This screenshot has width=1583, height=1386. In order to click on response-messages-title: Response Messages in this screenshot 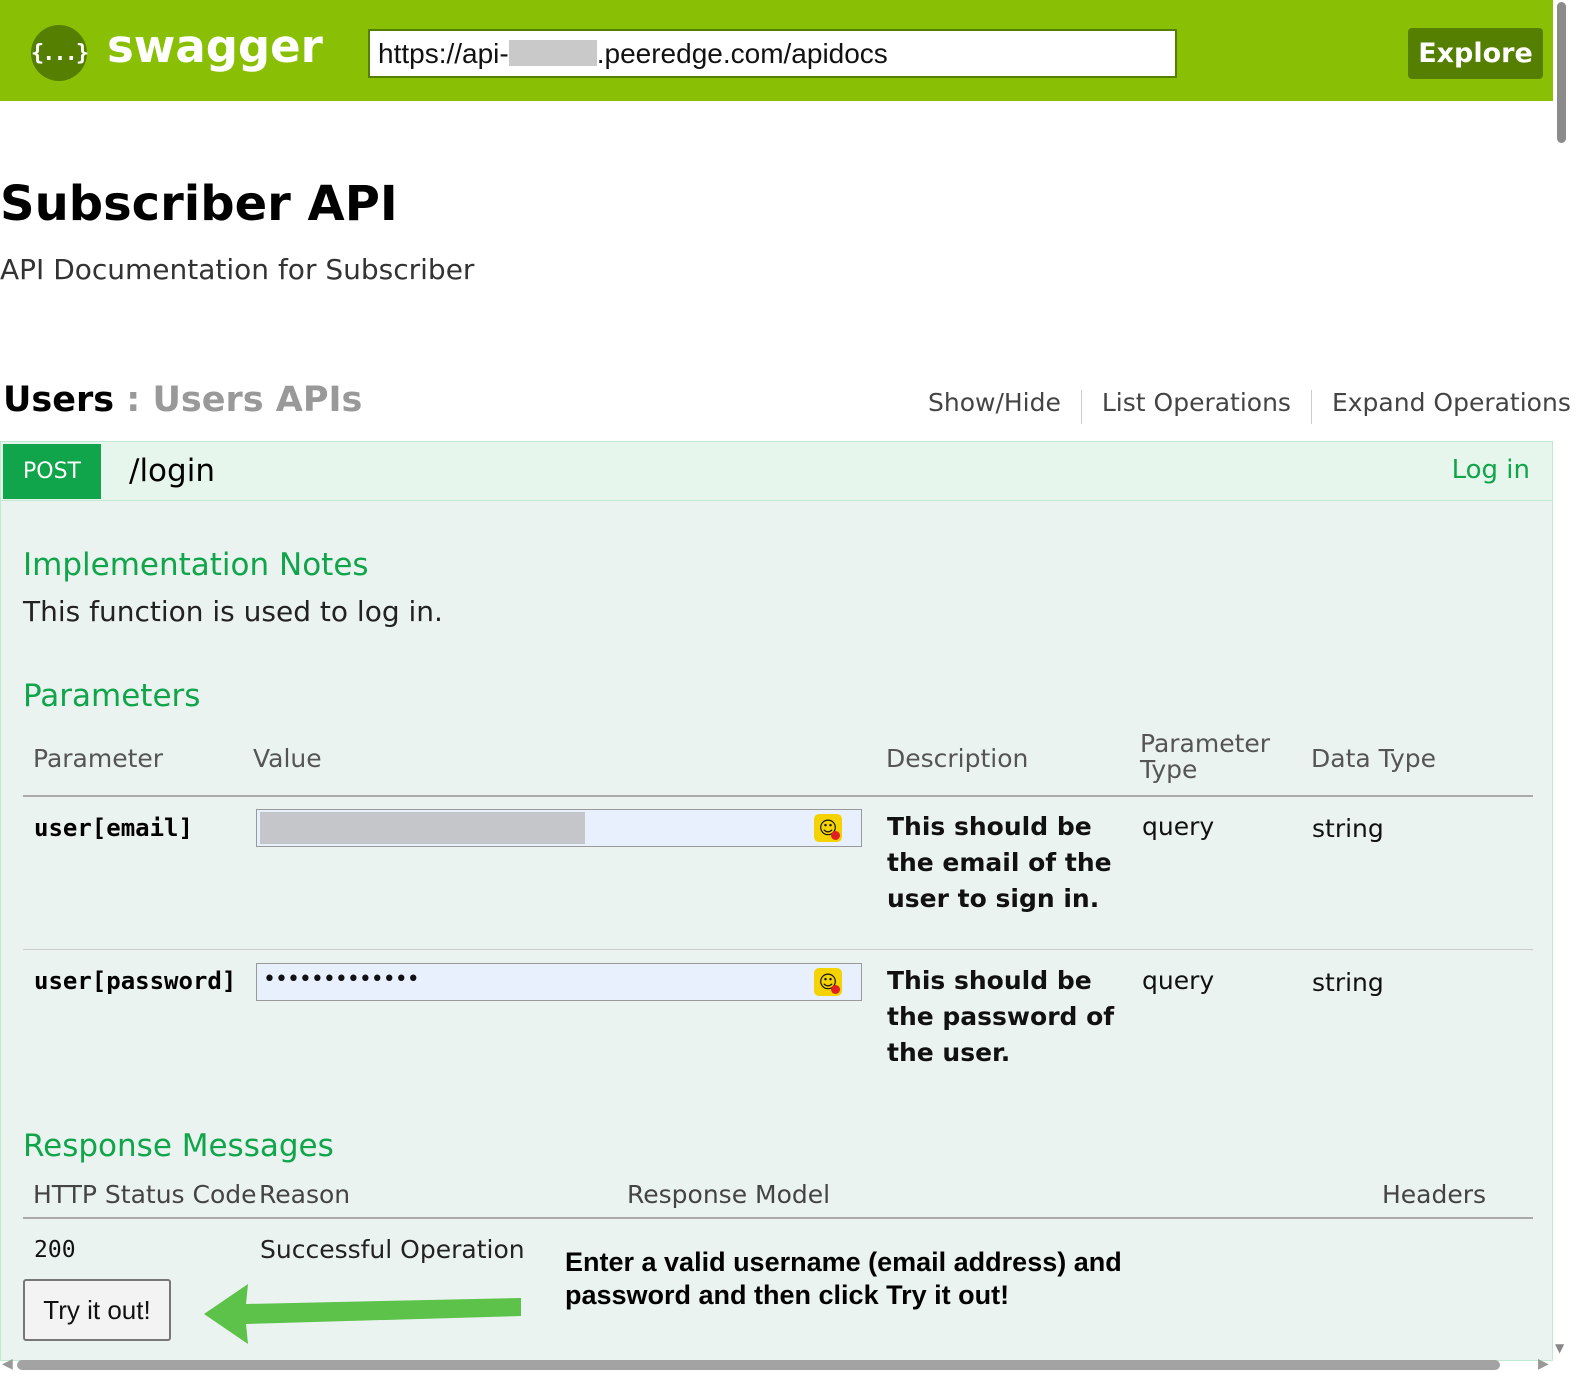, I will do `click(178, 1146)`.